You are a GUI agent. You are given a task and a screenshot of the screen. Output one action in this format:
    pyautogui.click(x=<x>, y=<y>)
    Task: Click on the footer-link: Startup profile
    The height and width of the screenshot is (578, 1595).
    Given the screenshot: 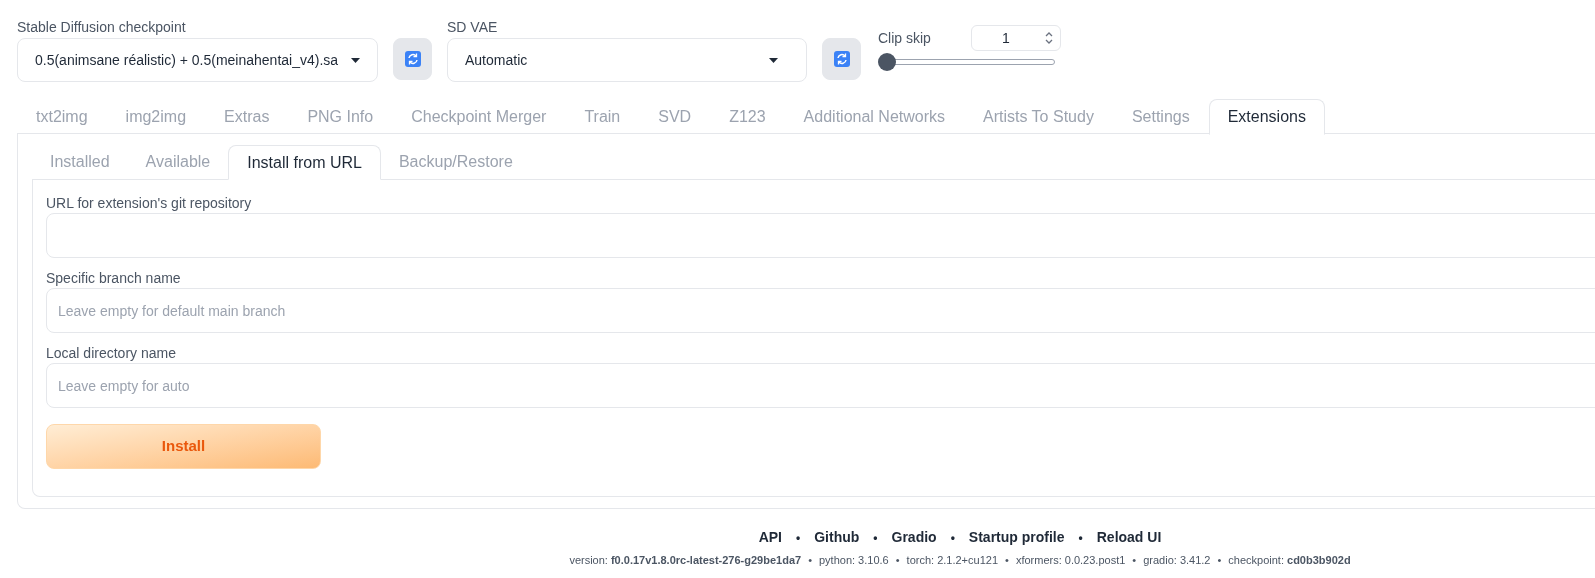 What is the action you would take?
    pyautogui.click(x=1016, y=537)
    